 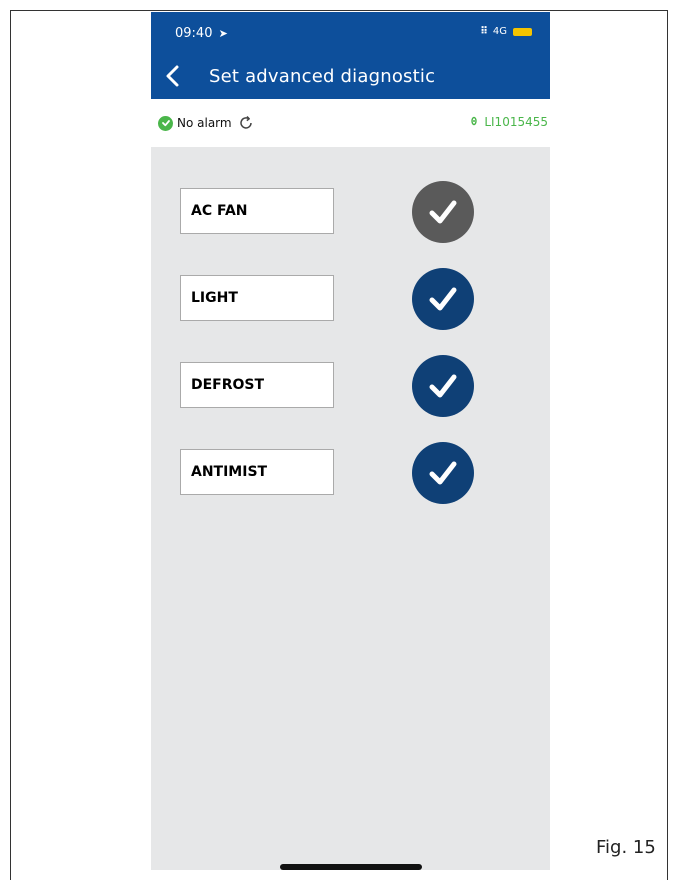 I want to click on alarm-status: No alarm, so click(x=206, y=123).